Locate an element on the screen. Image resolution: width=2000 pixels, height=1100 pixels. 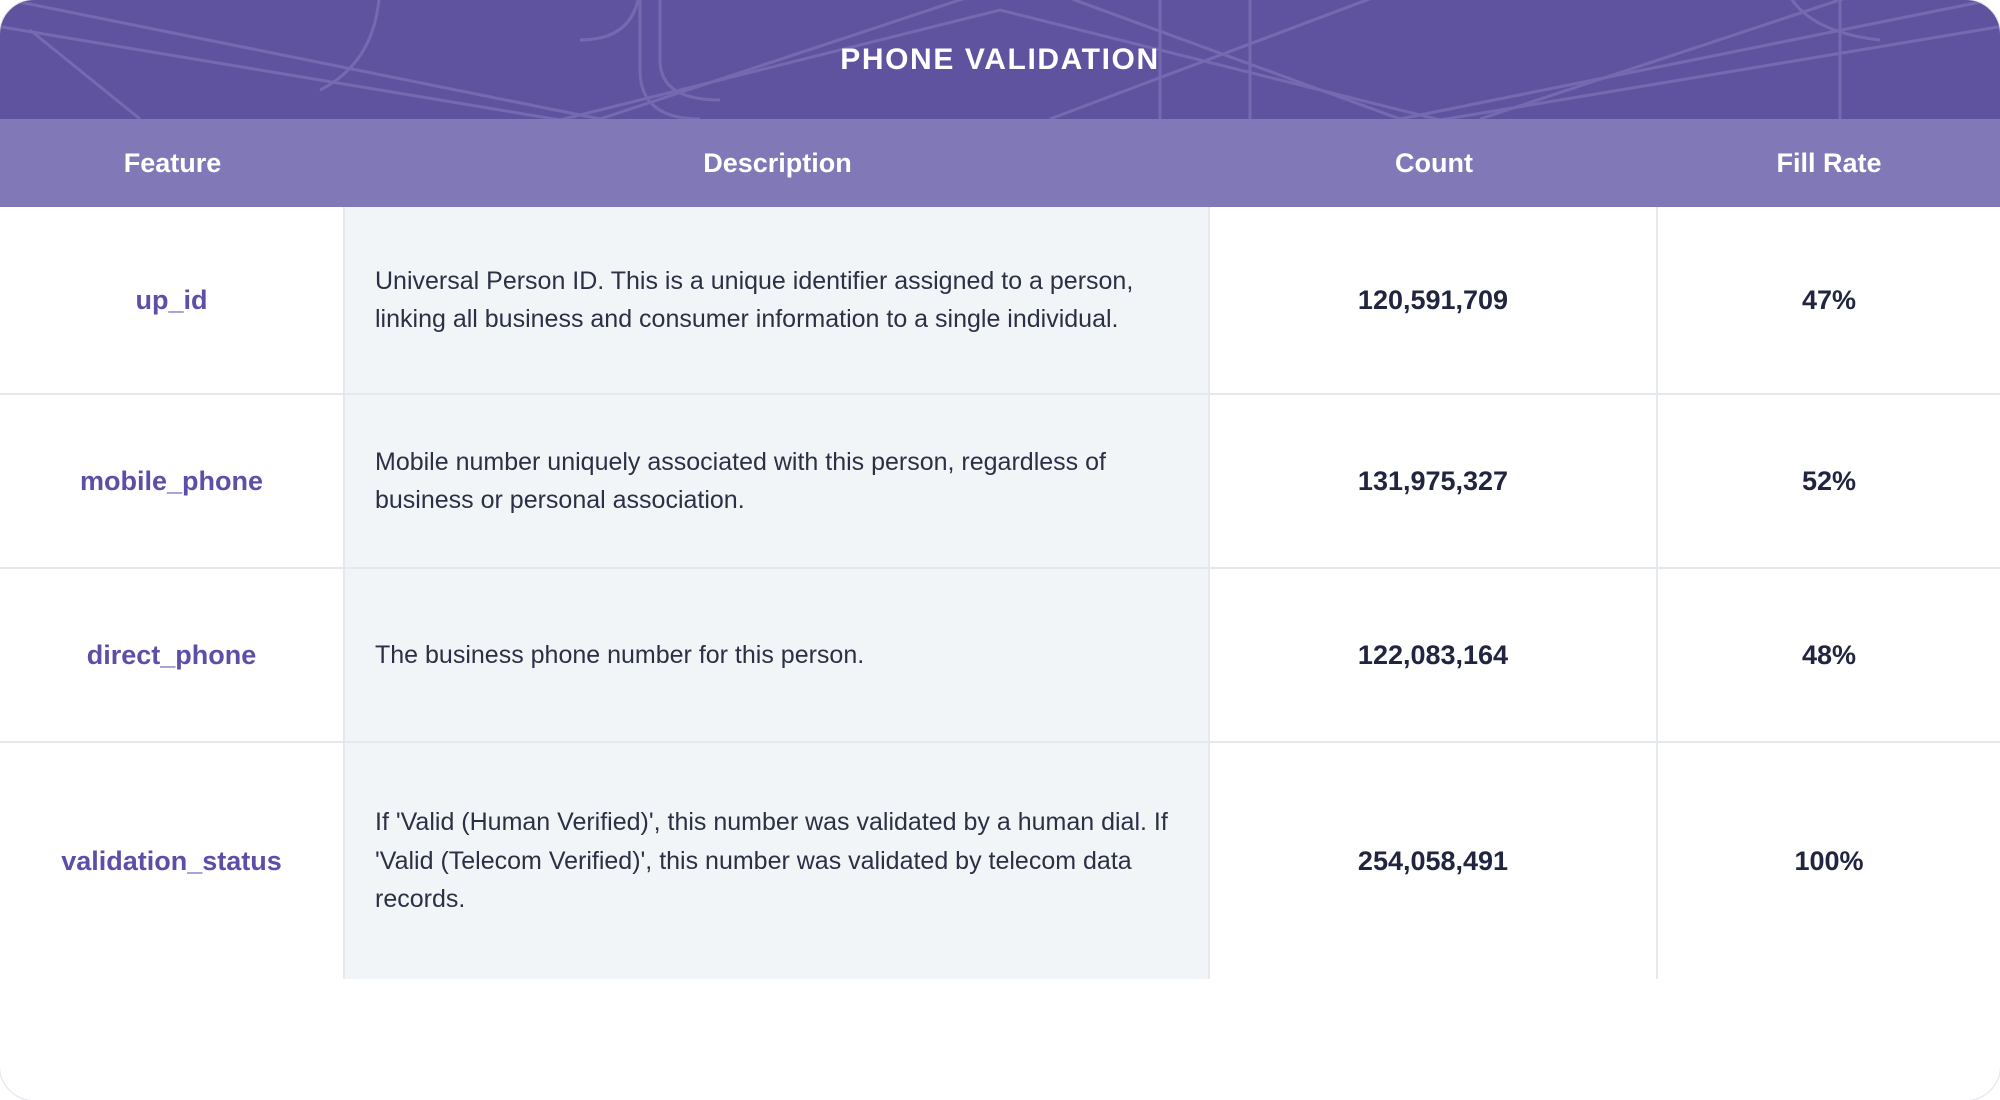
cell-feature: mobile_phone is located at coordinates (172, 481).